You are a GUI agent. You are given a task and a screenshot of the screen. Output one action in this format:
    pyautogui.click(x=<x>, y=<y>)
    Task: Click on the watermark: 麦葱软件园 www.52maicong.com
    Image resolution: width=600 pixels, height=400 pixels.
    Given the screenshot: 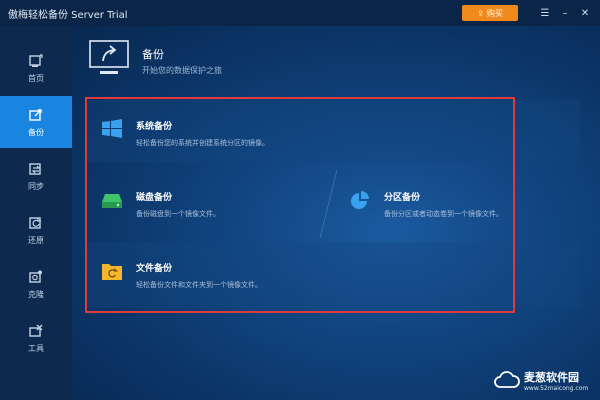 What is the action you would take?
    pyautogui.click(x=544, y=382)
    